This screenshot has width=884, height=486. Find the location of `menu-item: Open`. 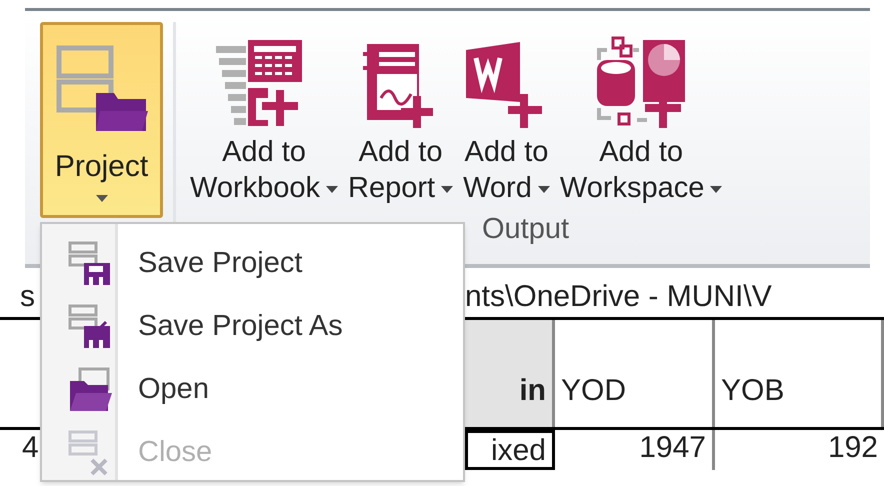

menu-item: Open is located at coordinates (252, 389).